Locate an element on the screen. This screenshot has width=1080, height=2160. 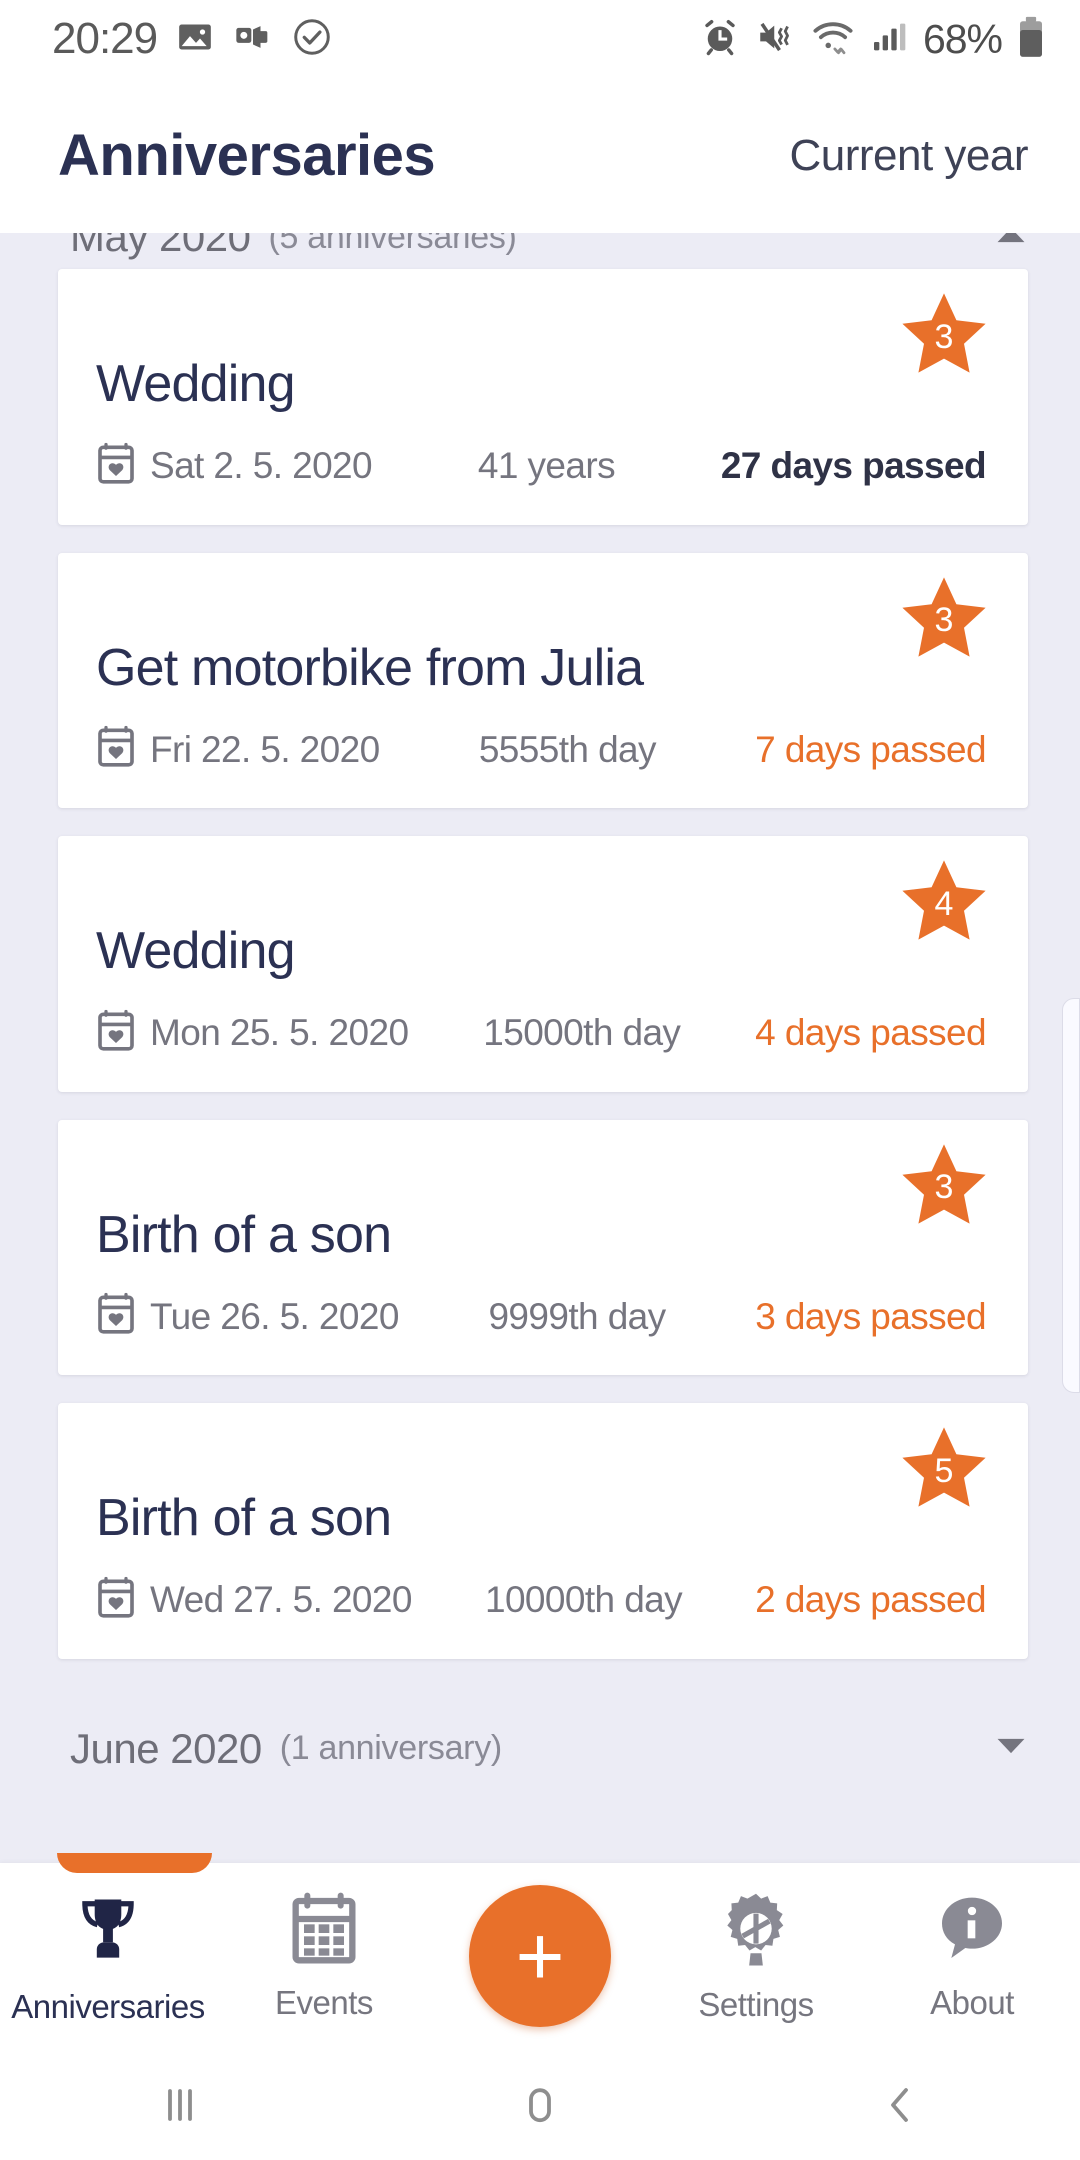
anniversary-passed: 2 days passed is located at coordinates (870, 1600).